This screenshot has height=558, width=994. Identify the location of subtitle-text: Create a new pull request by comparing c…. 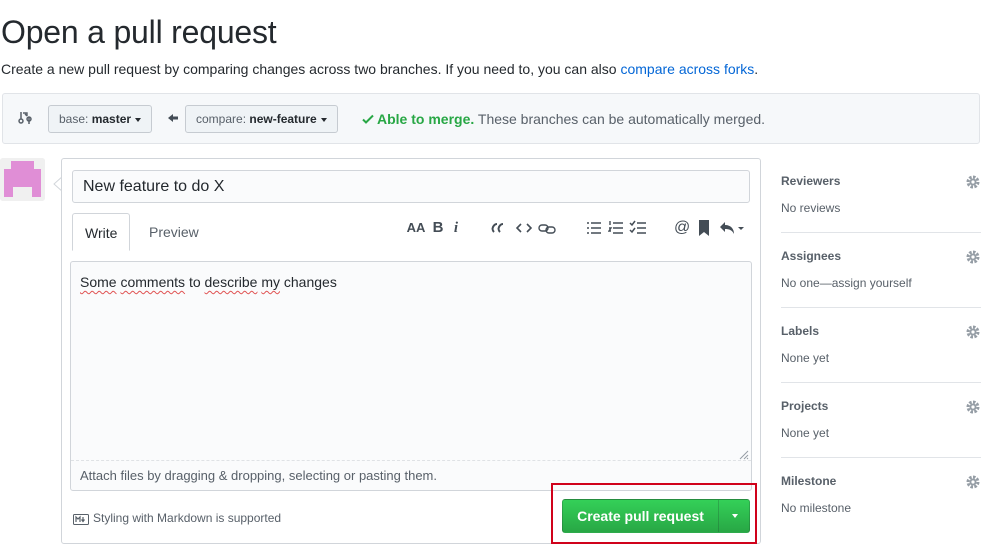
(311, 69).